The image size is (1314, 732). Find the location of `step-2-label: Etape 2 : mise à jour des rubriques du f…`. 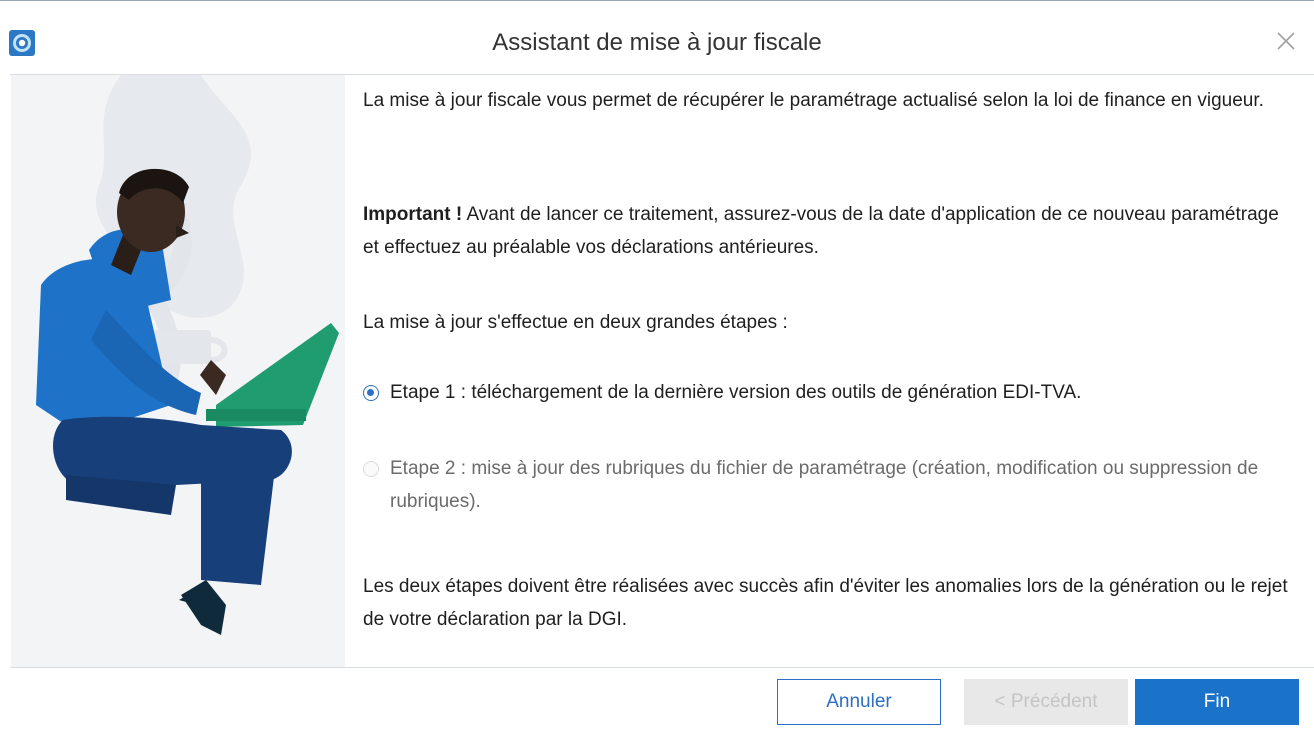

step-2-label: Etape 2 : mise à jour des rubriques du f… is located at coordinates (824, 485).